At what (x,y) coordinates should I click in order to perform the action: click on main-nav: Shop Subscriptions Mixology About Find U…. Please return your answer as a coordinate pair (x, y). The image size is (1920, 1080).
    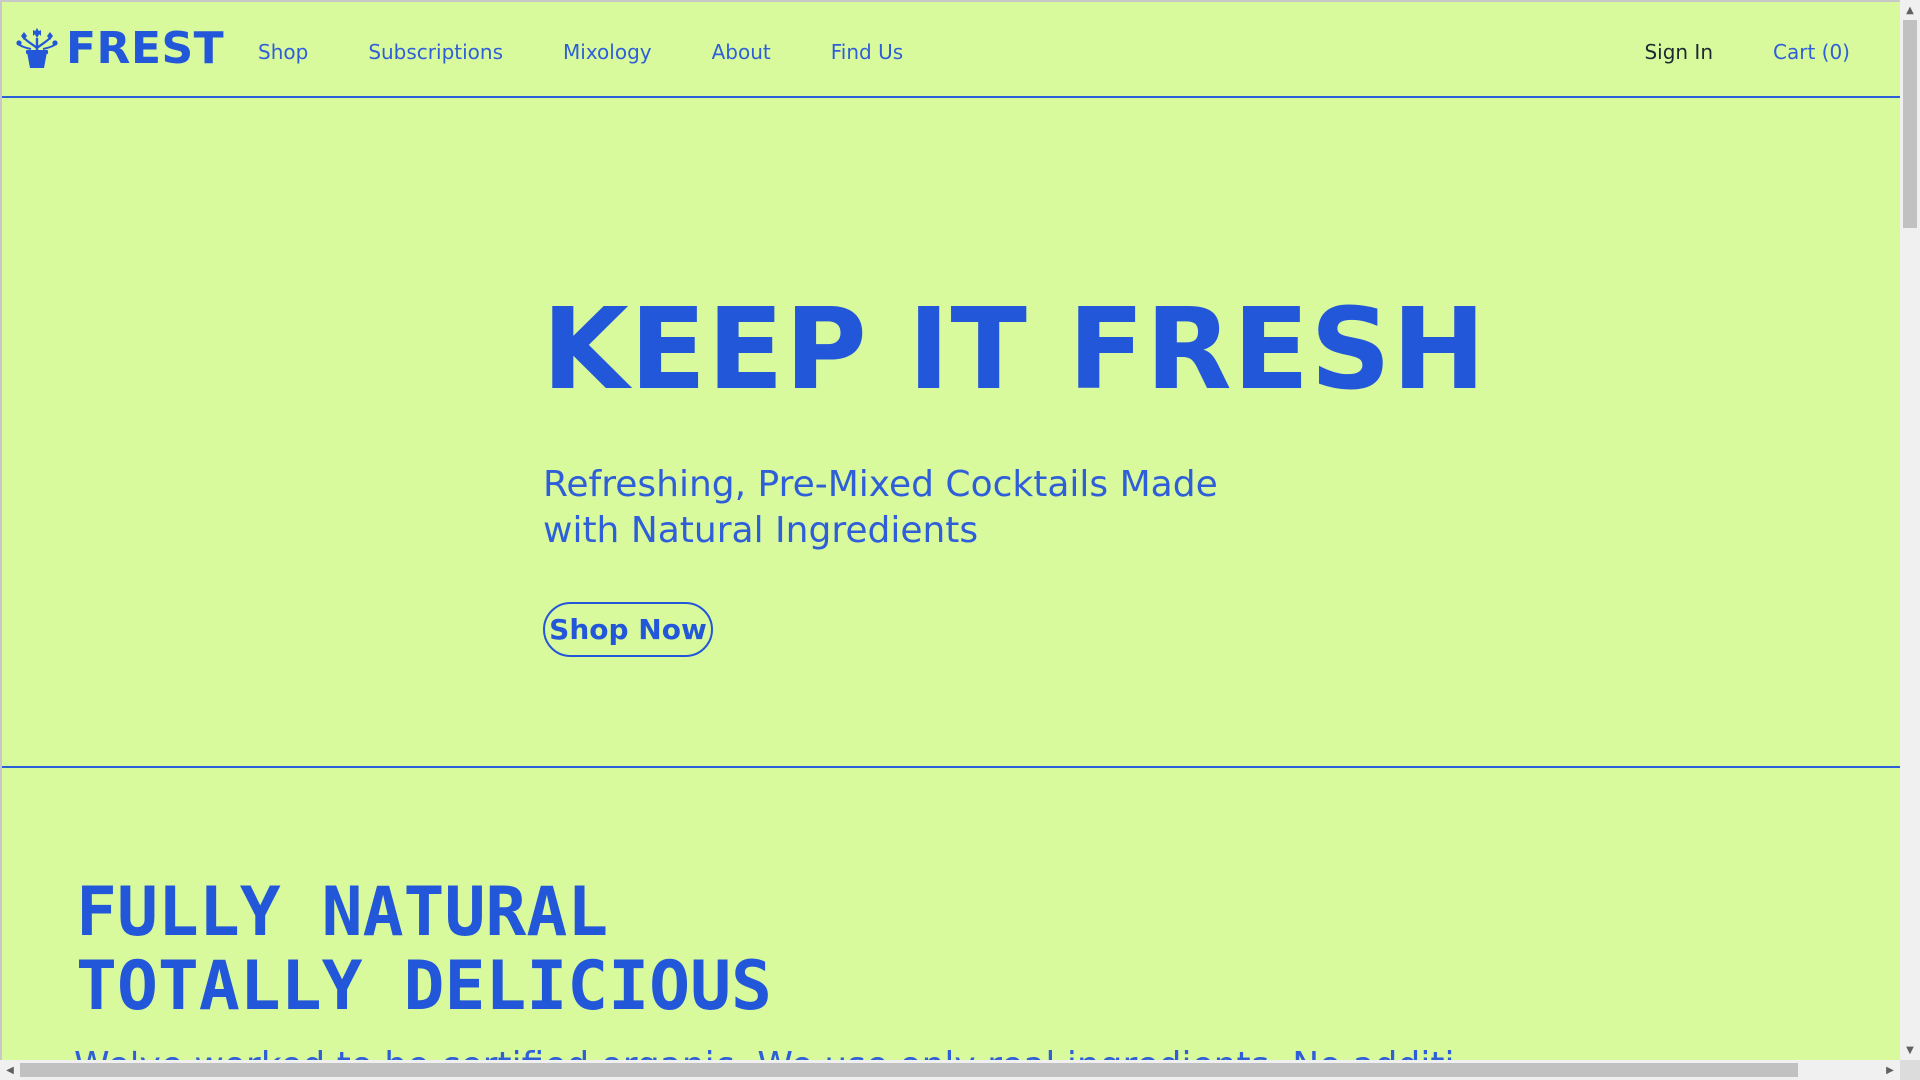
    Looking at the image, I should click on (610, 52).